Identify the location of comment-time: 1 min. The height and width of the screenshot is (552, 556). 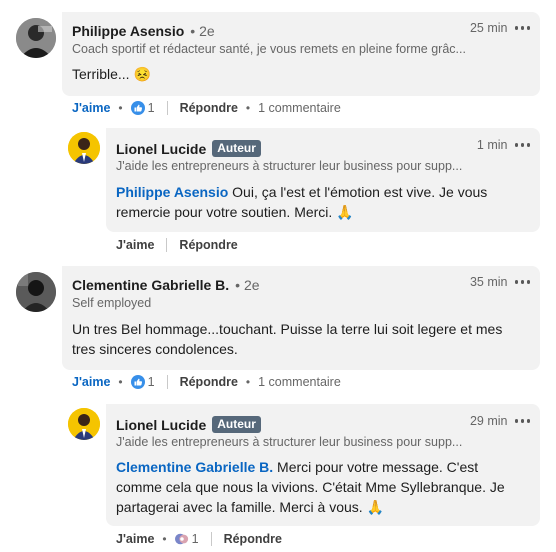
(503, 145).